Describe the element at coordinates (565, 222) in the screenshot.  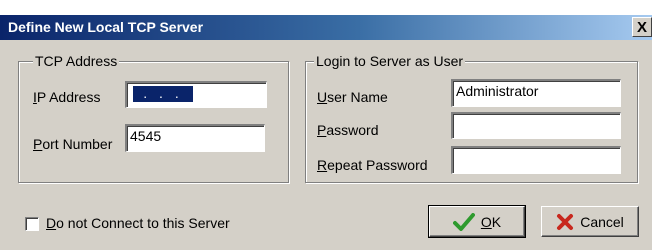
I see `red-x-icon` at that location.